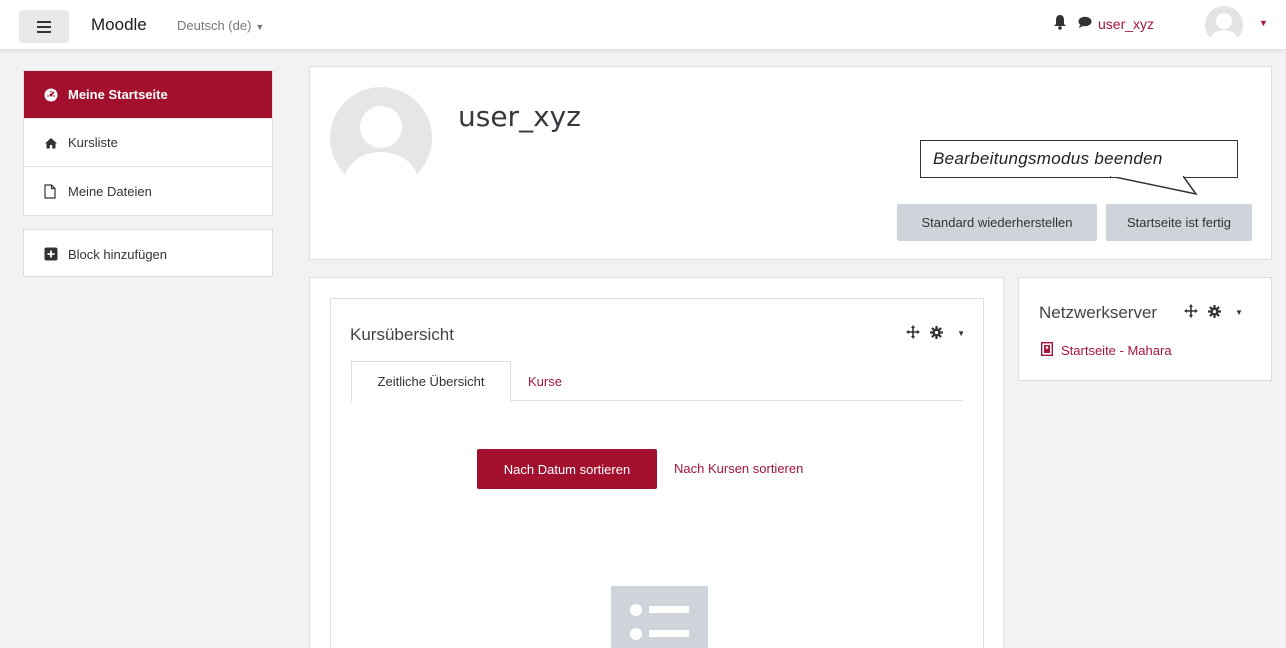 Image resolution: width=1286 pixels, height=648 pixels. What do you see at coordinates (53, 254) in the screenshot?
I see `plus-square-icon` at bounding box center [53, 254].